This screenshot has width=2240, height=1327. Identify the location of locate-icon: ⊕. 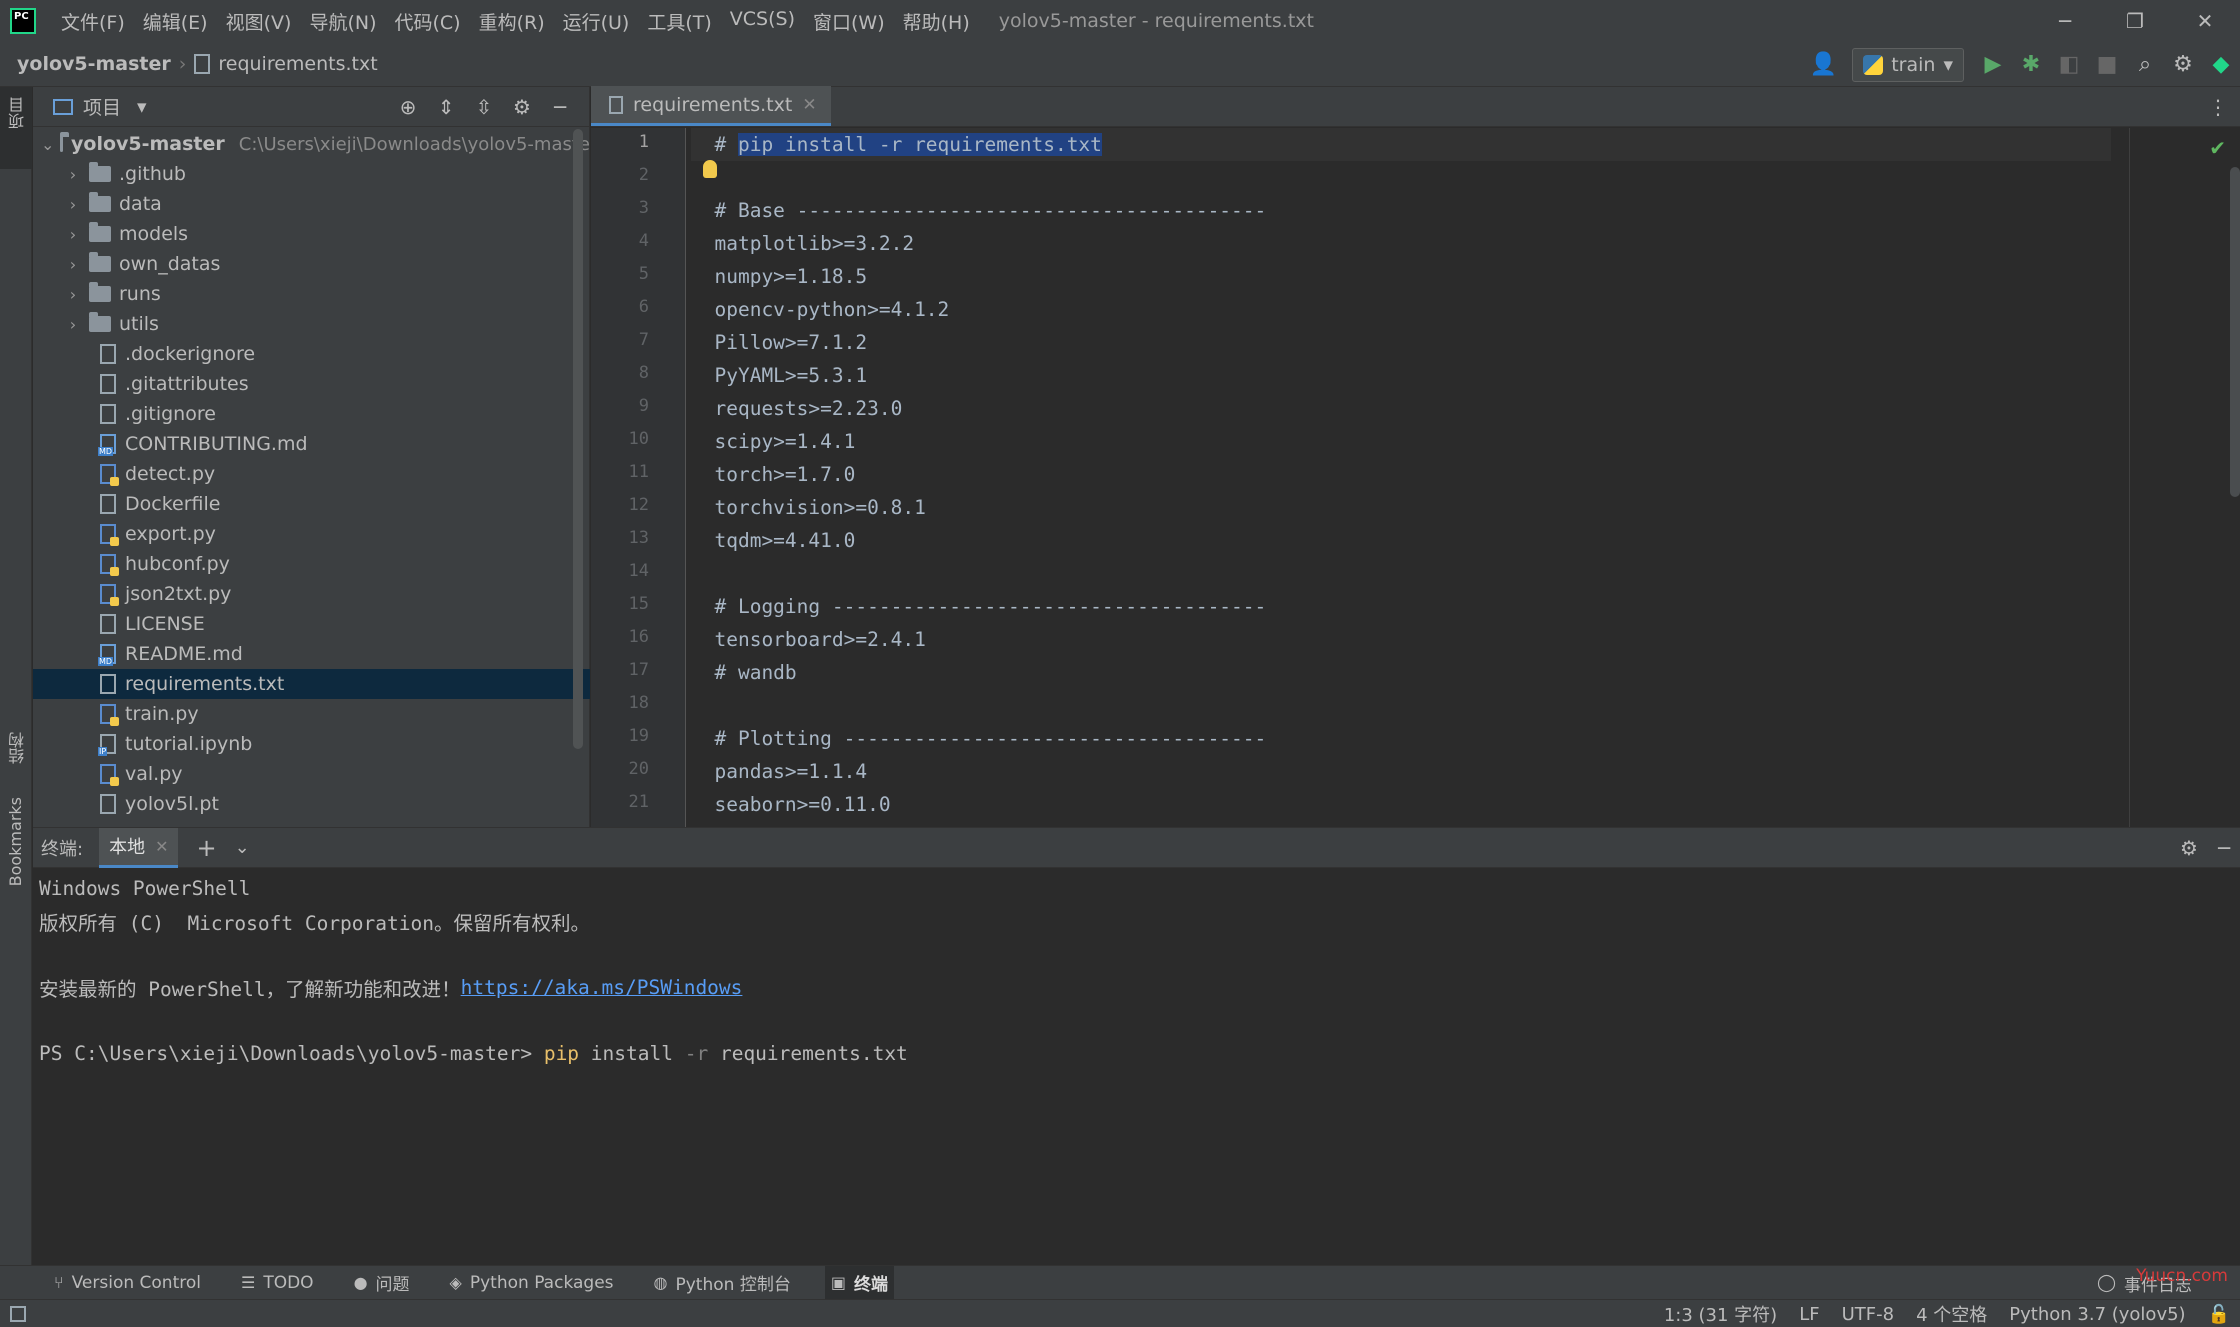
(408, 107).